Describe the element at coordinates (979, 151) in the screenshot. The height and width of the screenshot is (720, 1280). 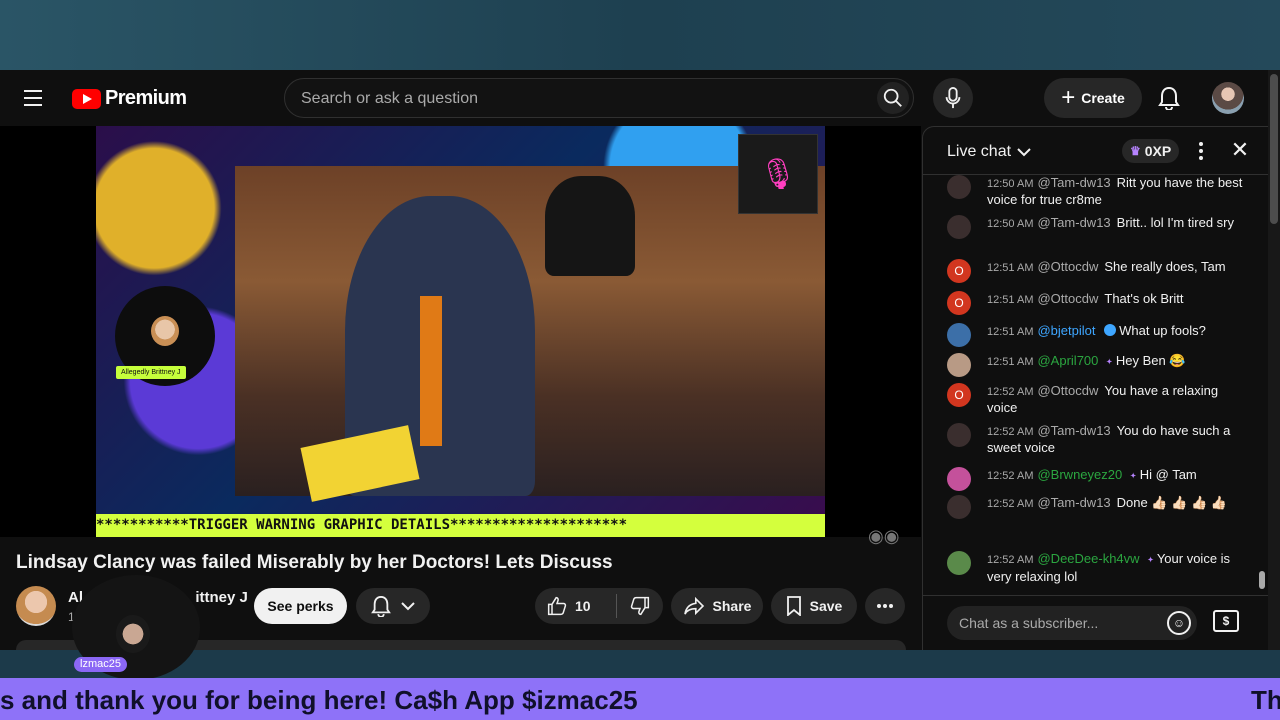
I see `chat-title: Live chat` at that location.